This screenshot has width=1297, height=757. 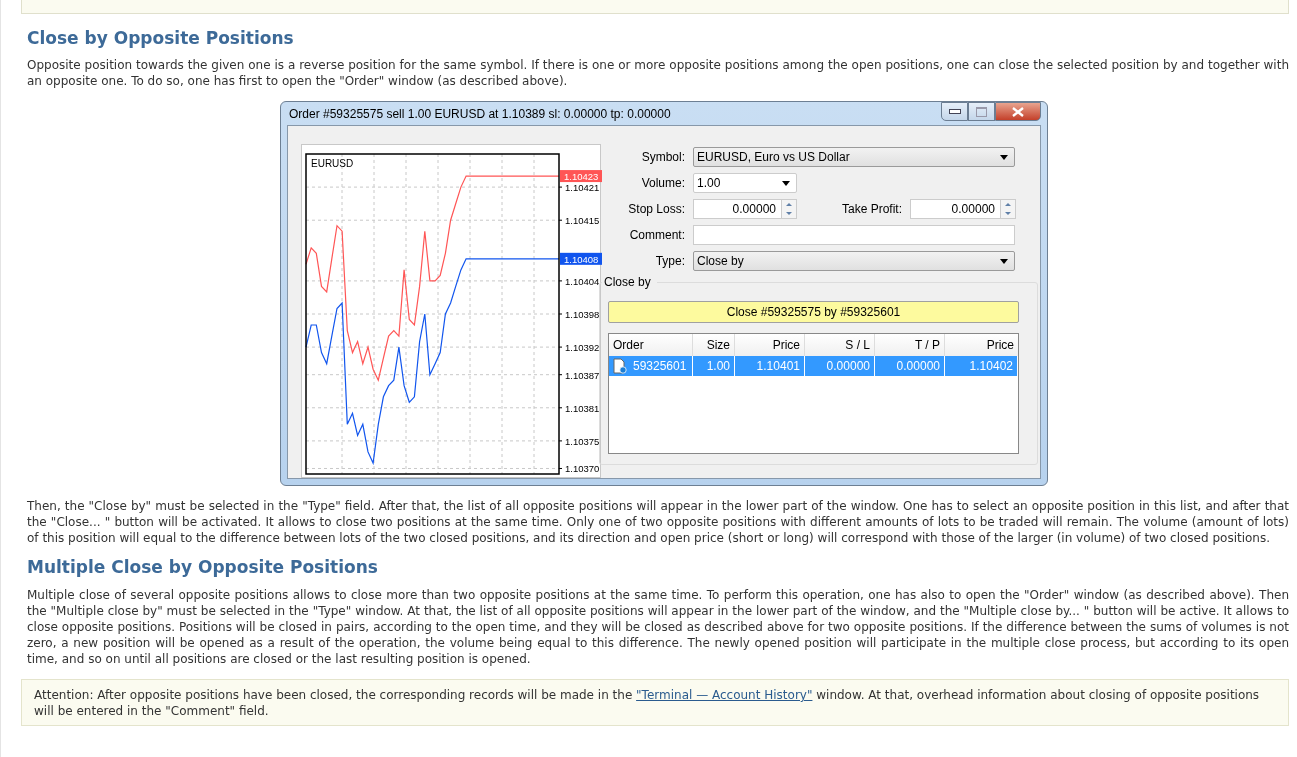 I want to click on table-cell: 59325601, so click(x=651, y=366).